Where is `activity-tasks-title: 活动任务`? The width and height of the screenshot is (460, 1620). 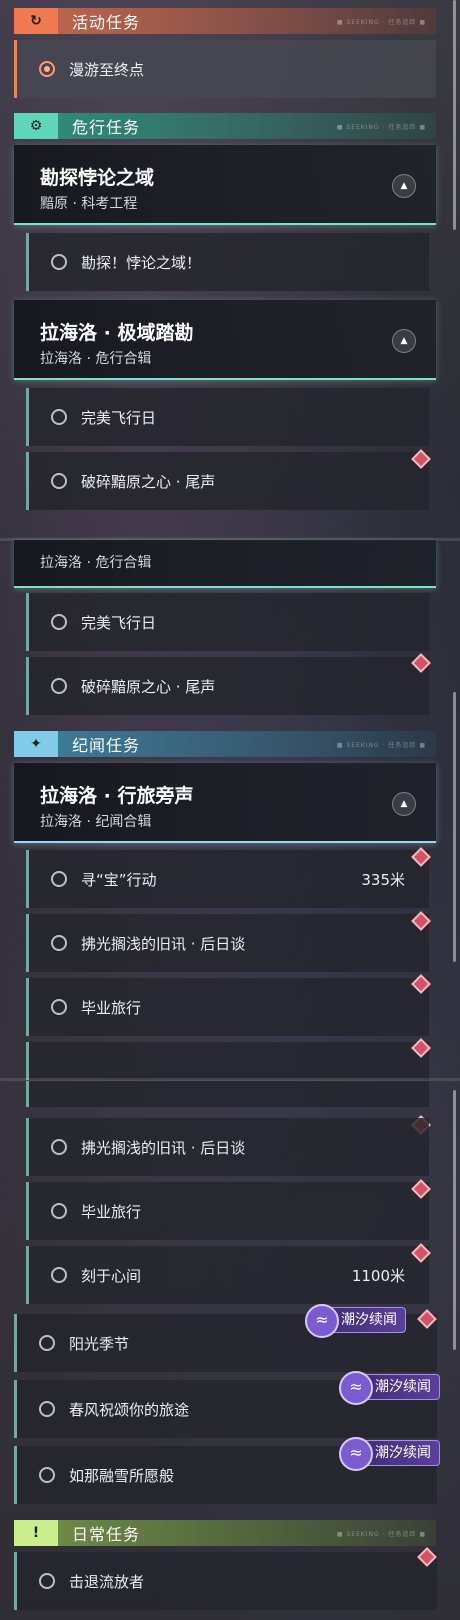 activity-tasks-title: 活动任务 is located at coordinates (106, 22).